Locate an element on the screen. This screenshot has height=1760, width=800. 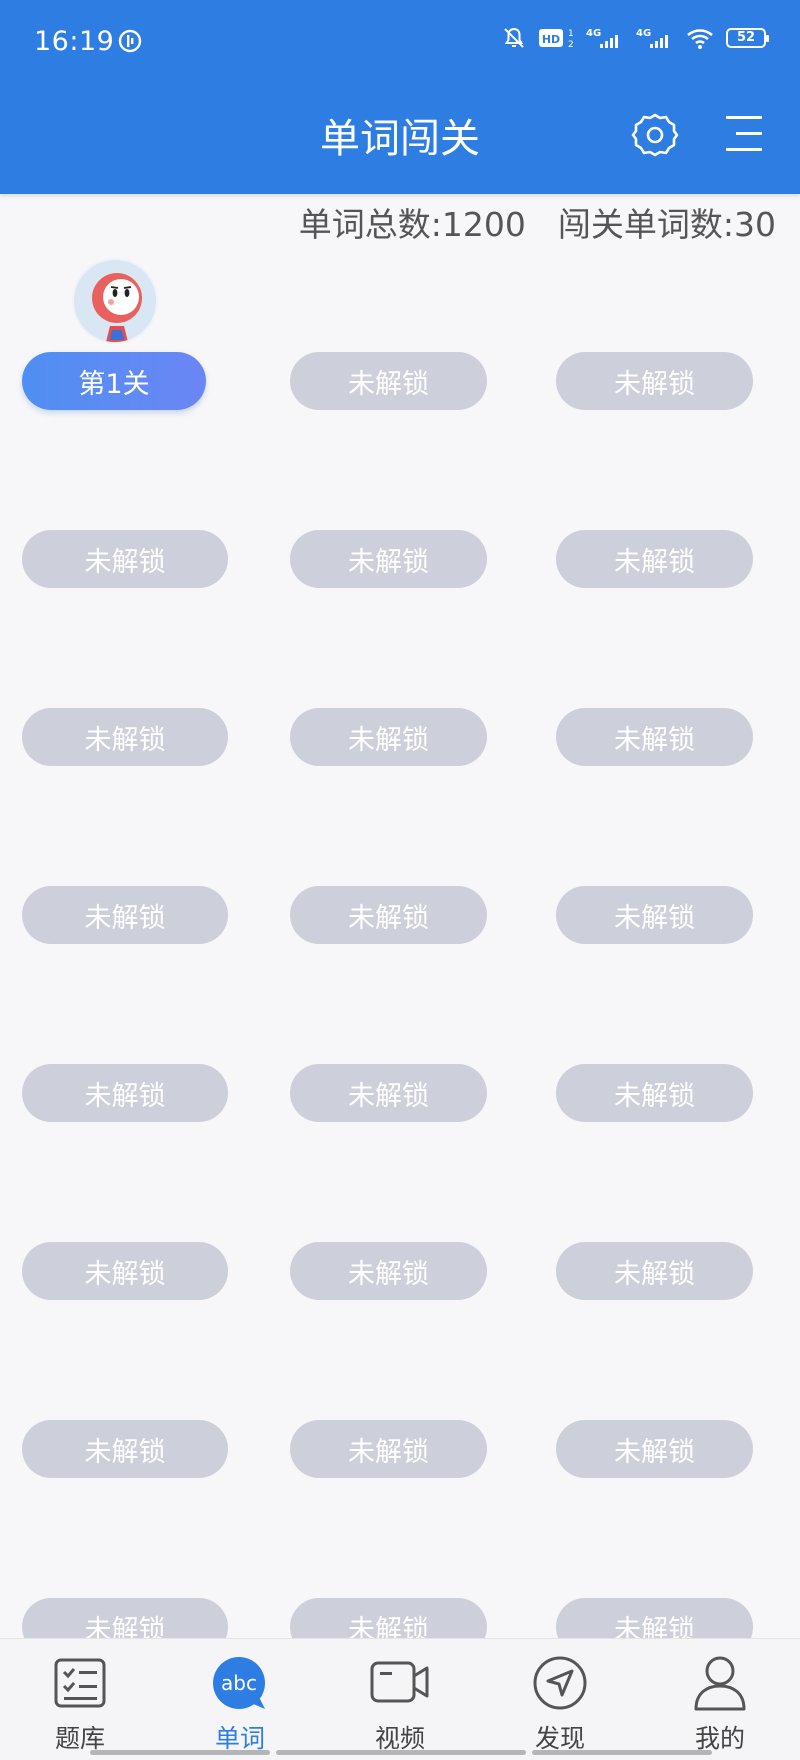
video-icon is located at coordinates (399, 1682).